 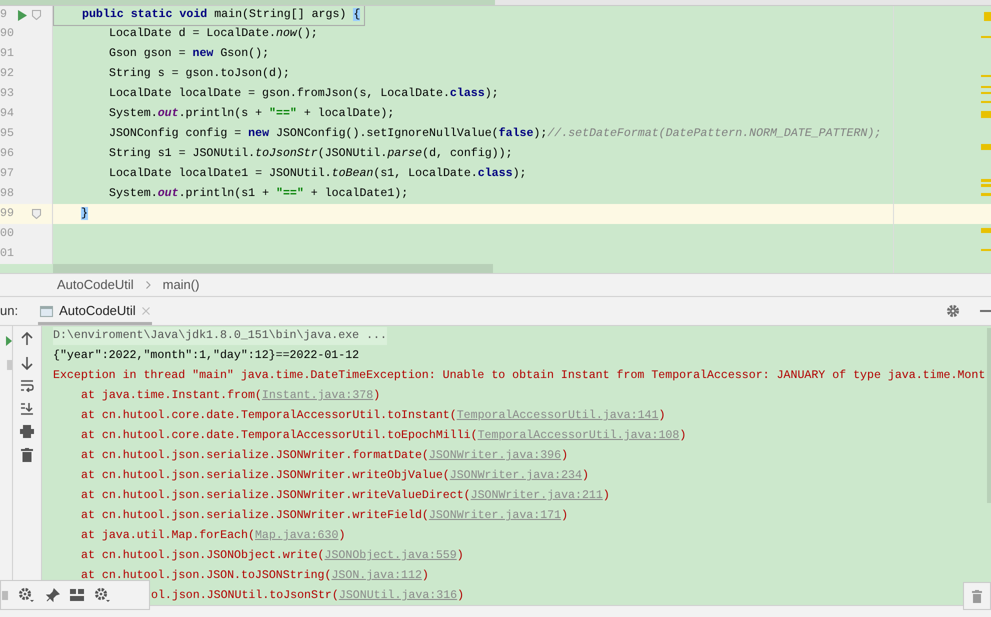 What do you see at coordinates (334, 476) in the screenshot?
I see `stack-trace-line: at cn.hutool.json.serialize.JSONWriter.writeObjValue(JSONWriter.java:234)` at bounding box center [334, 476].